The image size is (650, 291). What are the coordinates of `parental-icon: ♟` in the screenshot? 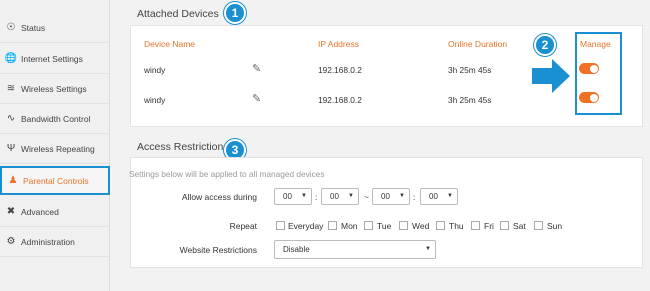 It's located at (13, 180).